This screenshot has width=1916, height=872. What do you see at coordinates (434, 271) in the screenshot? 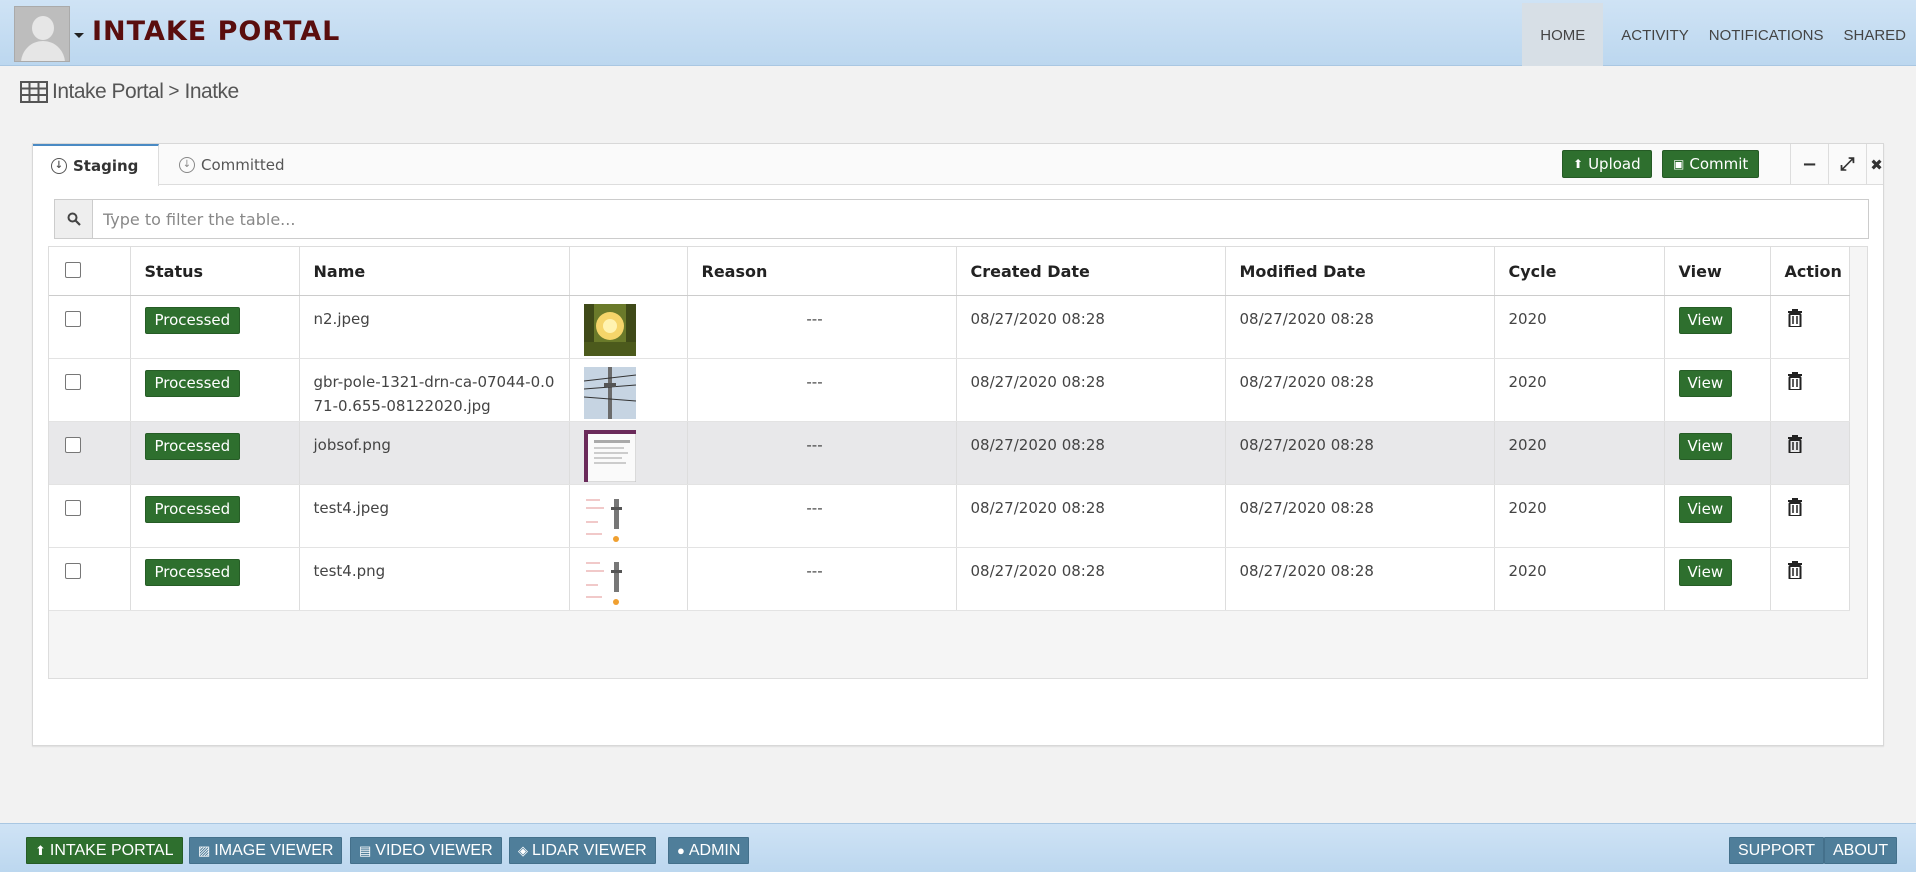
I see `column-header-name: Name` at bounding box center [434, 271].